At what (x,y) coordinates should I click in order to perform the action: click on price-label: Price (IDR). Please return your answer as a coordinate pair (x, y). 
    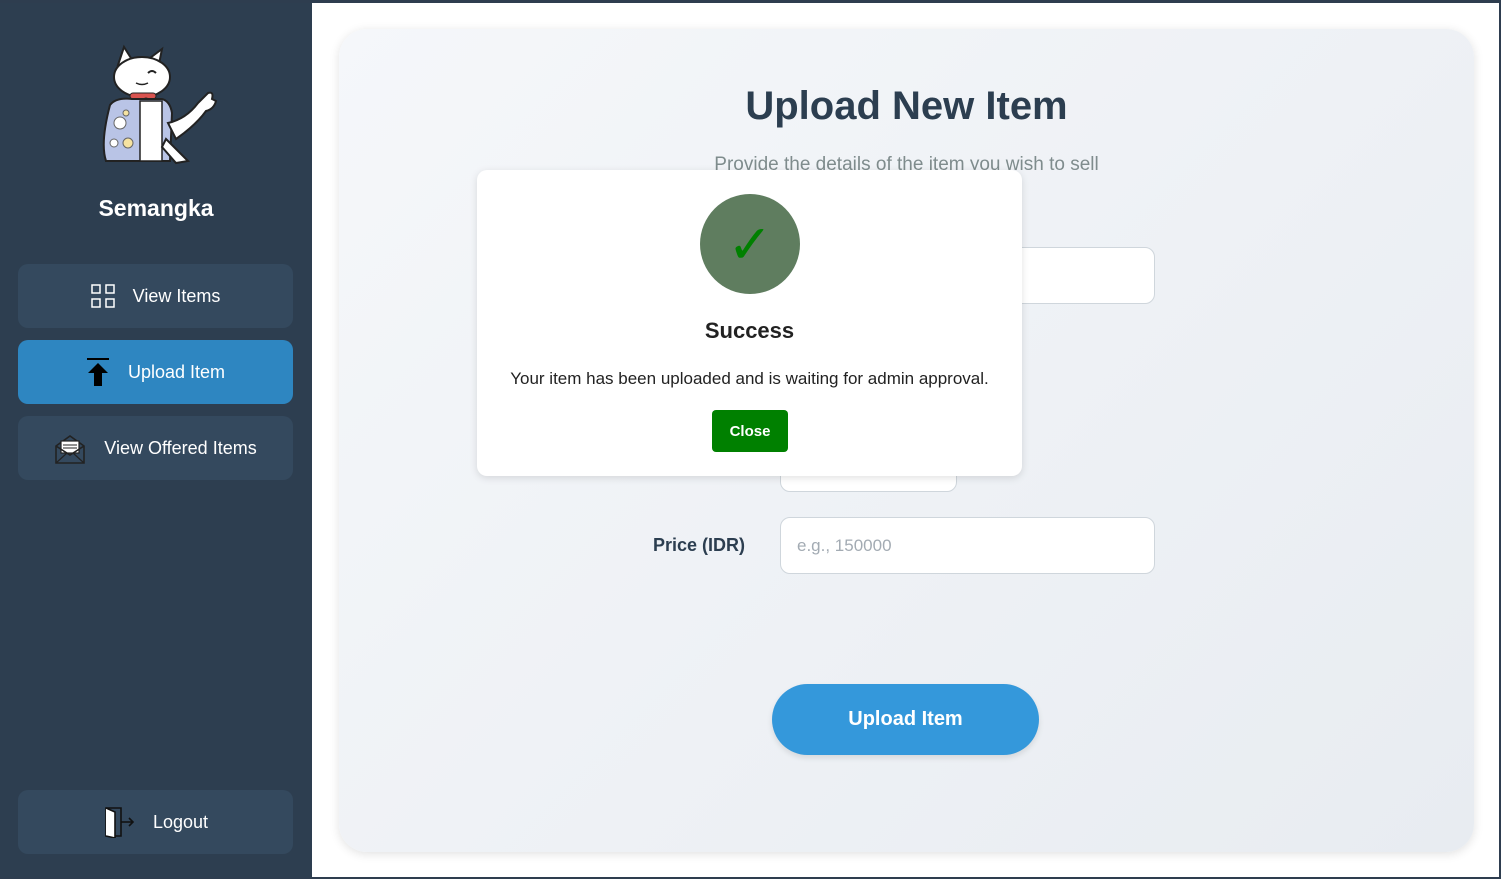
    Looking at the image, I should click on (698, 545).